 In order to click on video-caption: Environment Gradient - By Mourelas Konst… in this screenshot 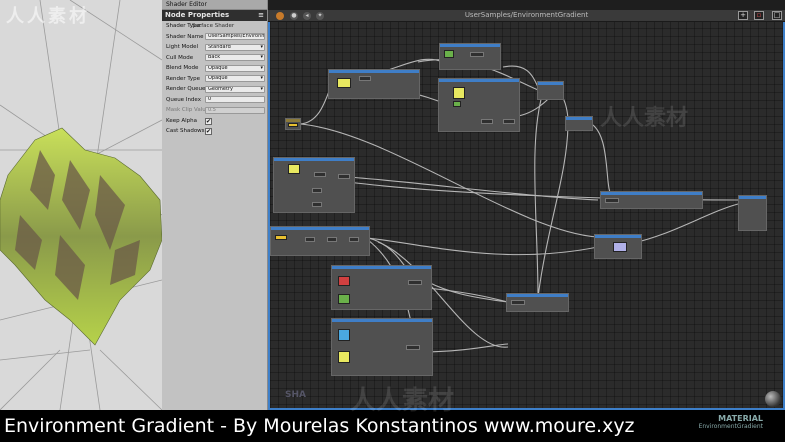, I will do `click(392, 426)`.